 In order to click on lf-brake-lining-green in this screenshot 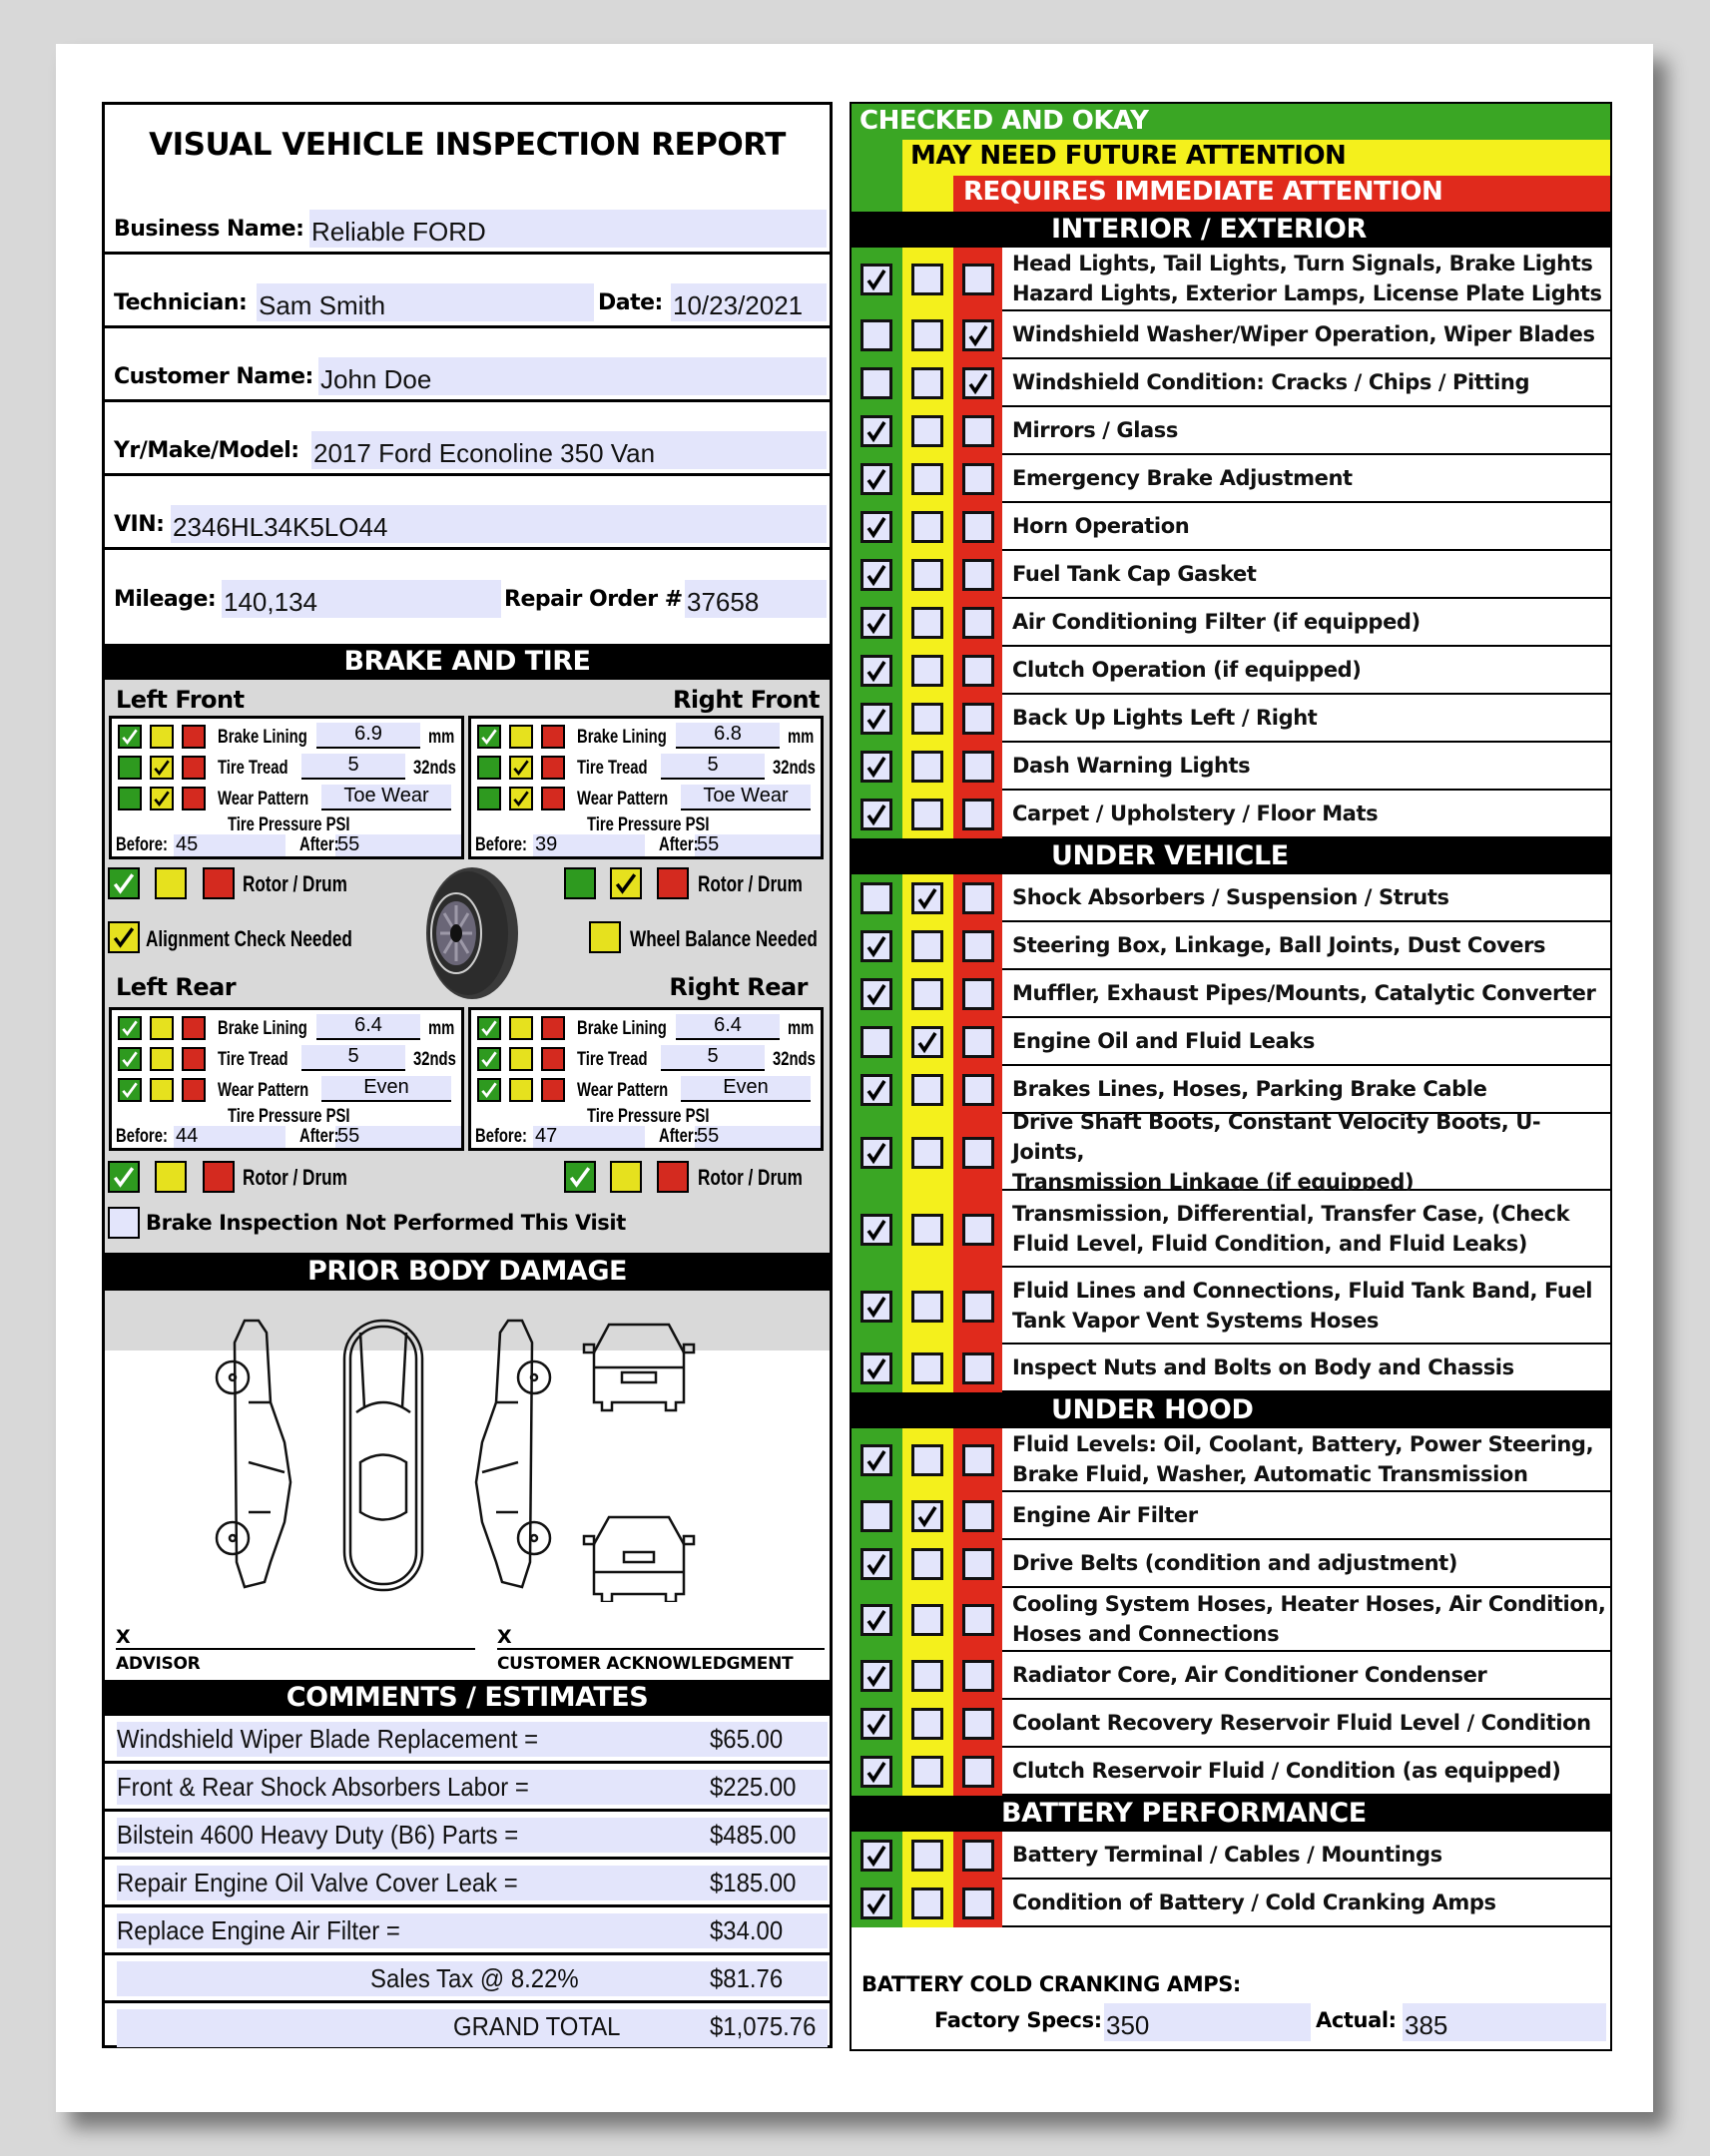, I will do `click(130, 737)`.